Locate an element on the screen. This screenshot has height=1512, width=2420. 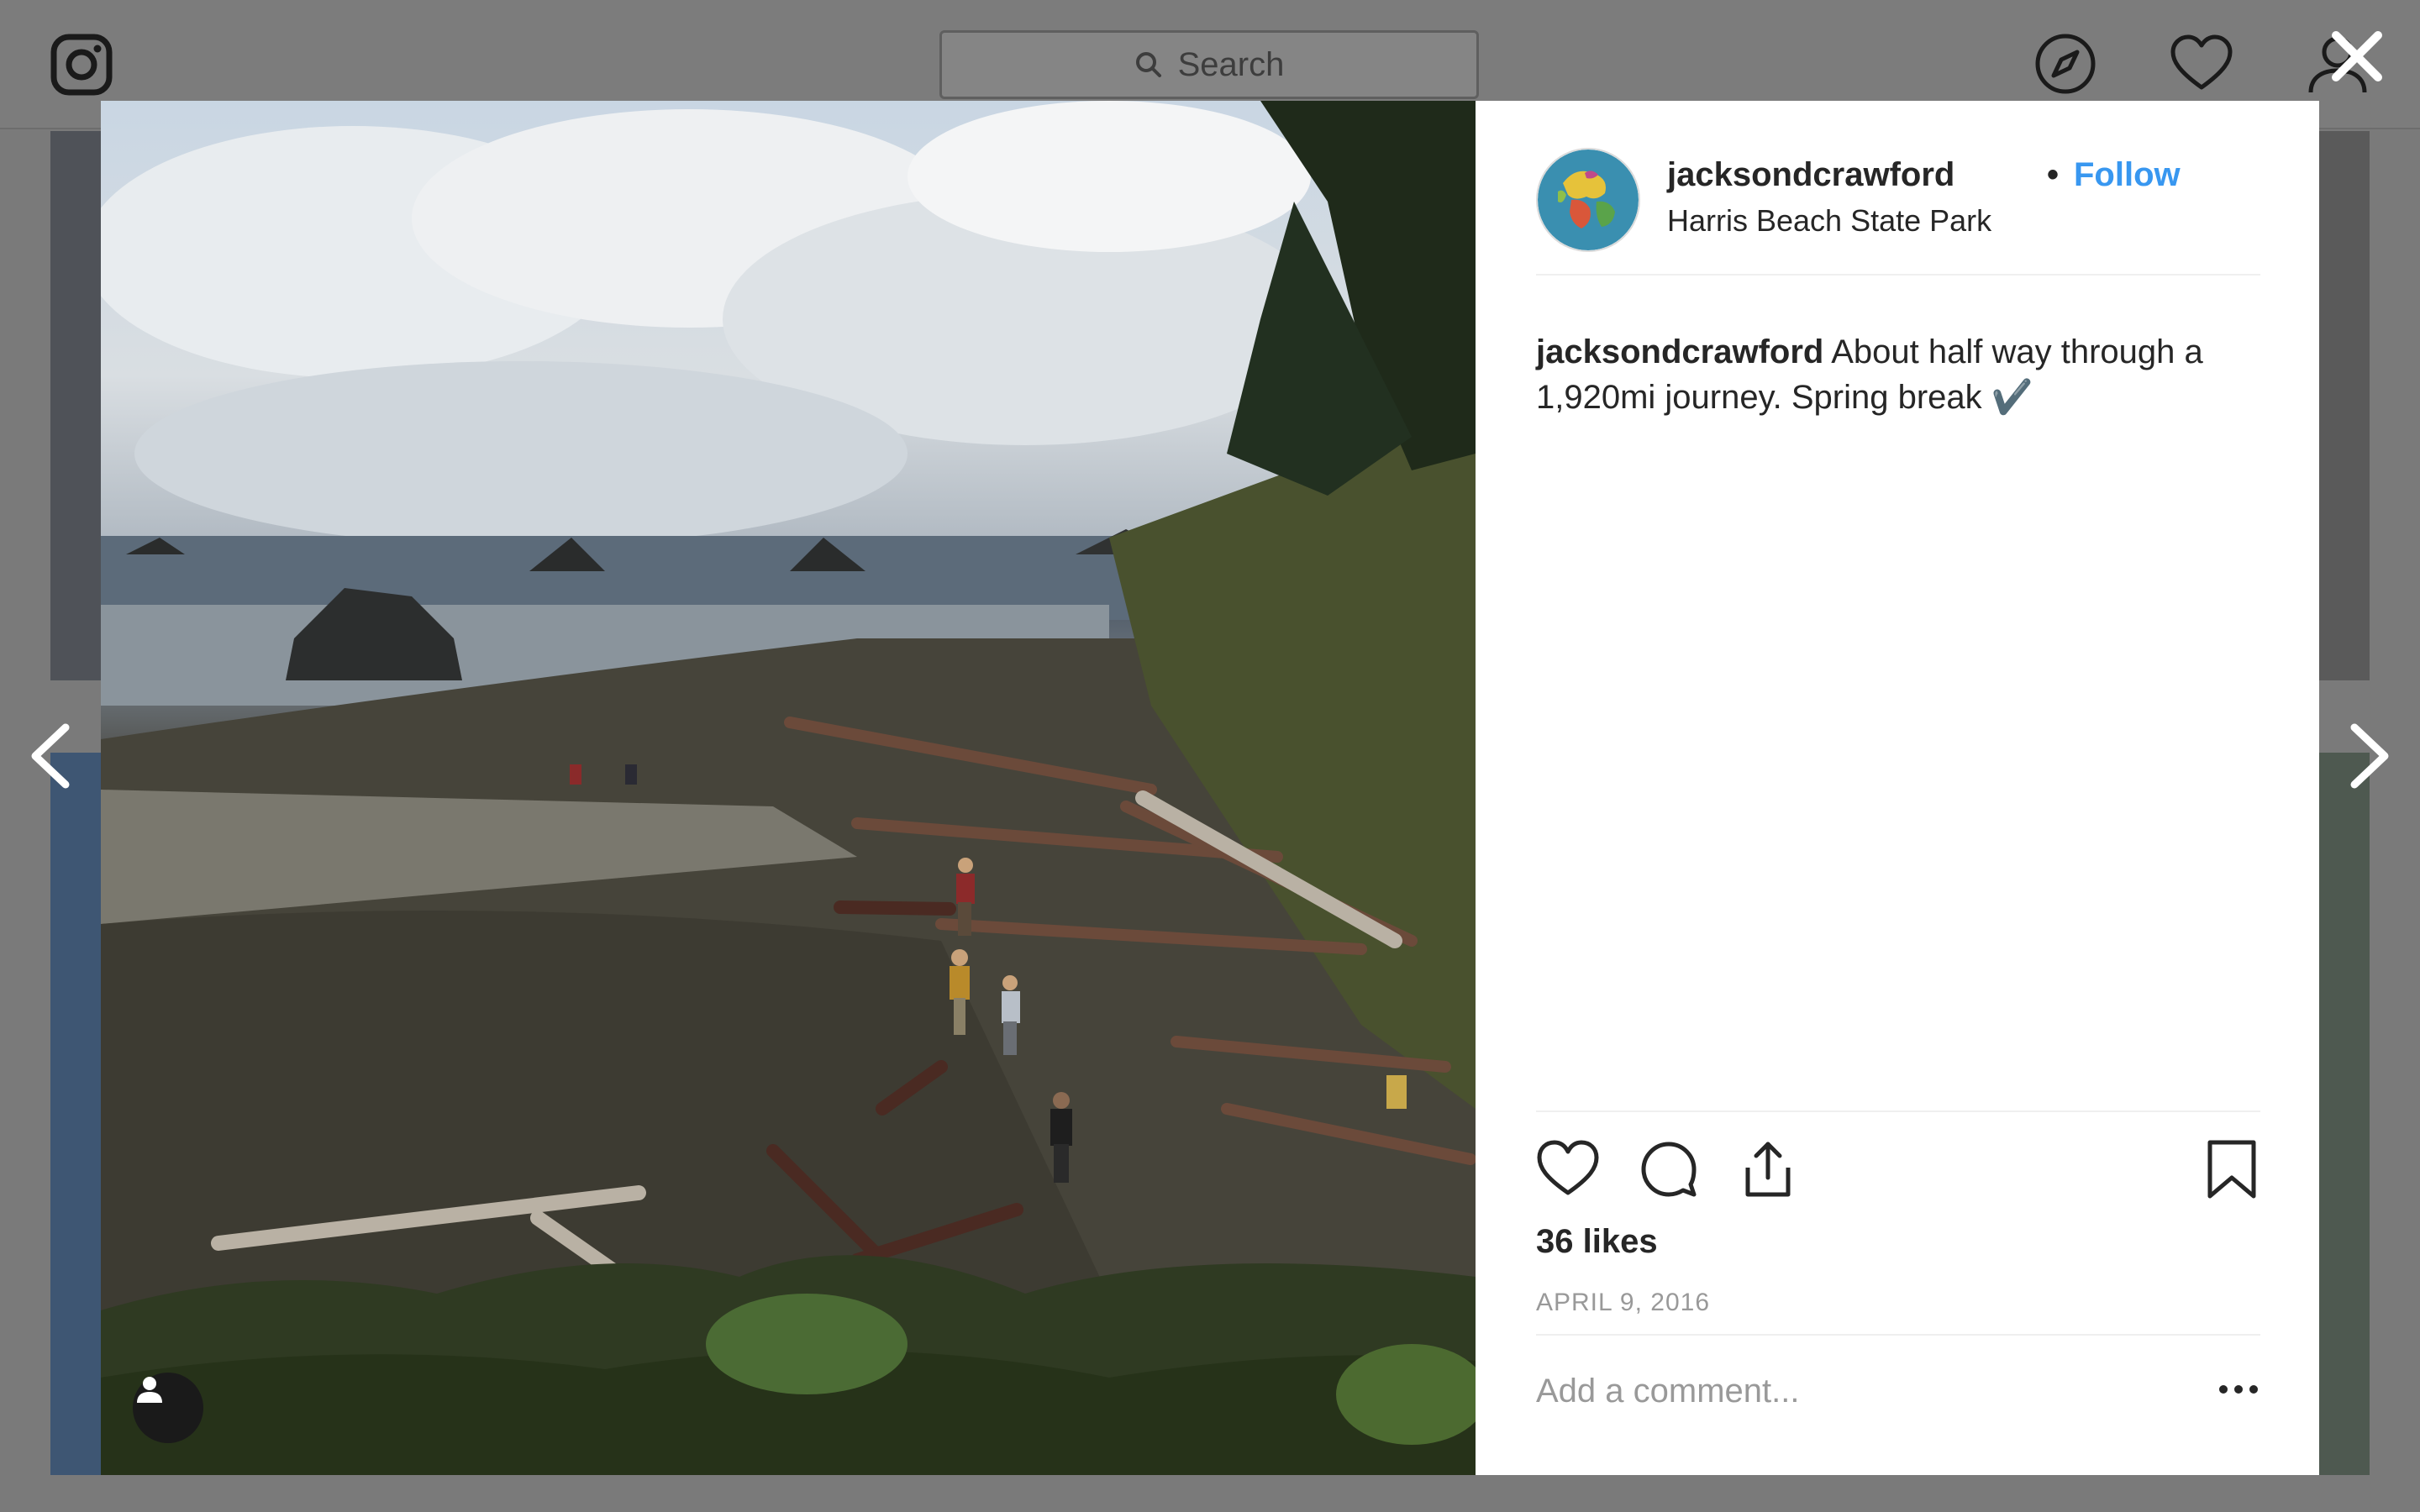
post-username: jacksondcrawford is located at coordinates (1810, 175).